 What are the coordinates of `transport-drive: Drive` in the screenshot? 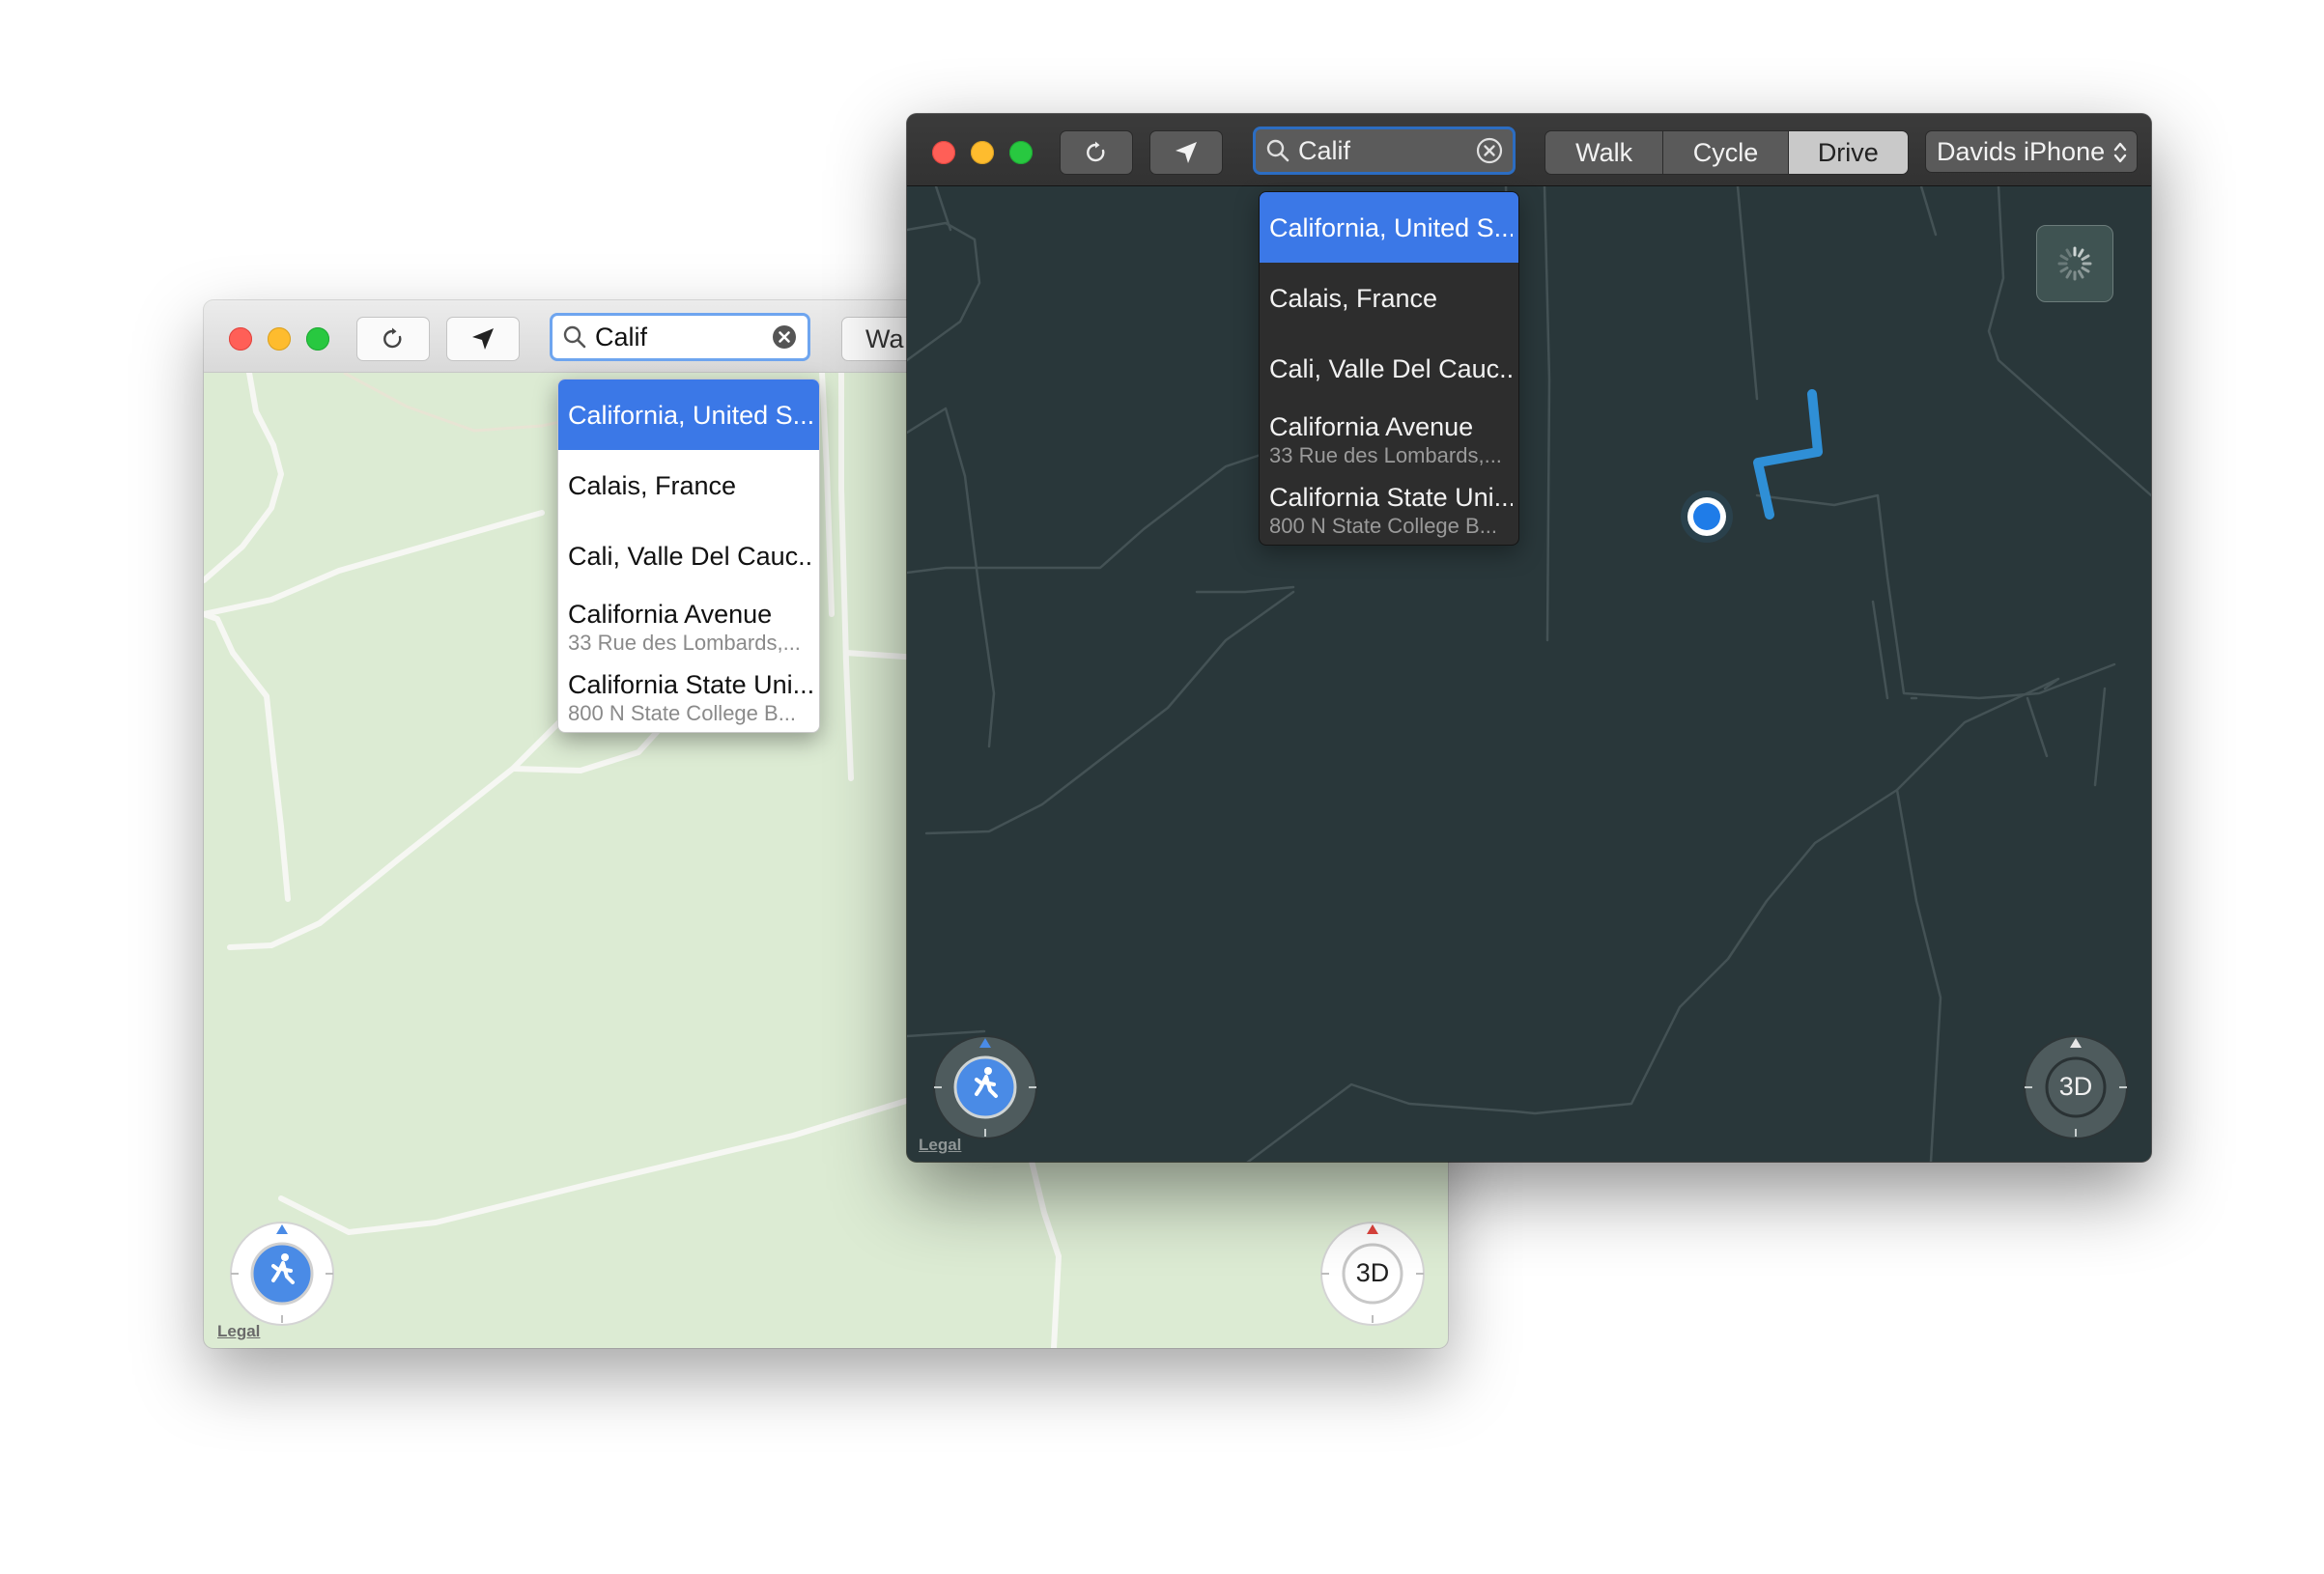 It's located at (1848, 152).